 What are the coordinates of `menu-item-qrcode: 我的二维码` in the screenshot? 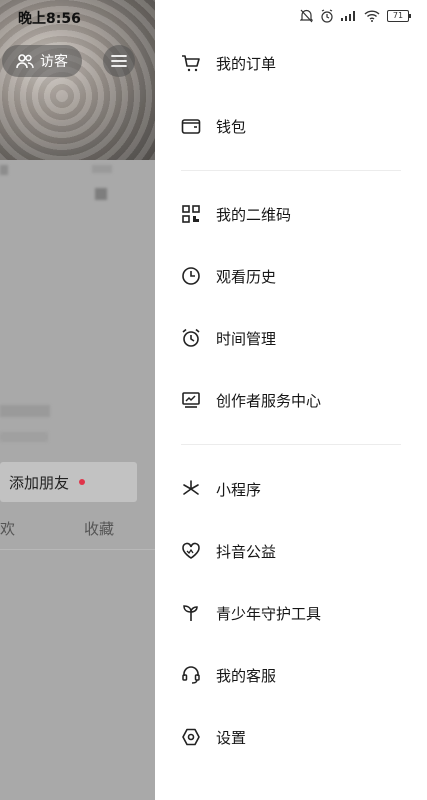 It's located at (236, 214).